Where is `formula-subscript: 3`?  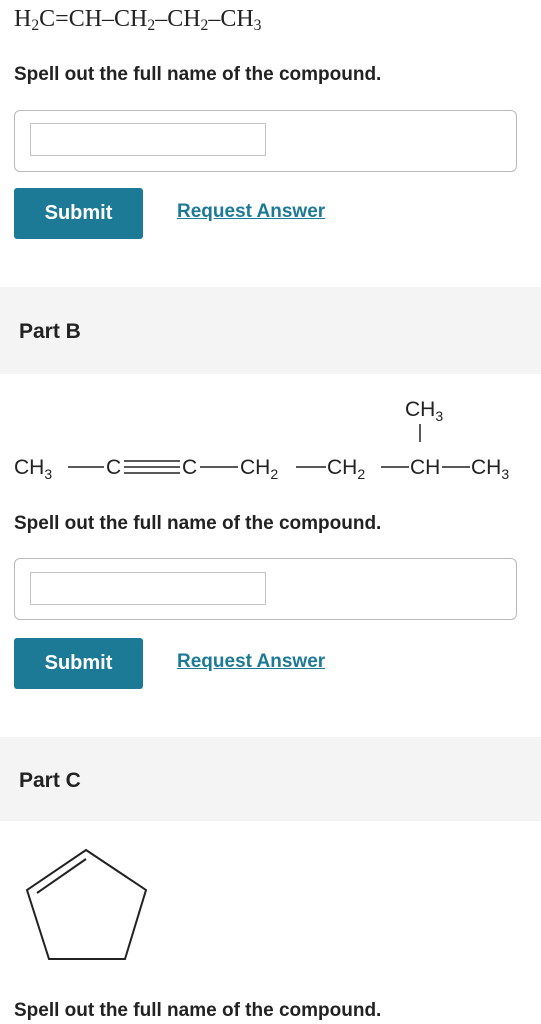 formula-subscript: 3 is located at coordinates (257, 25).